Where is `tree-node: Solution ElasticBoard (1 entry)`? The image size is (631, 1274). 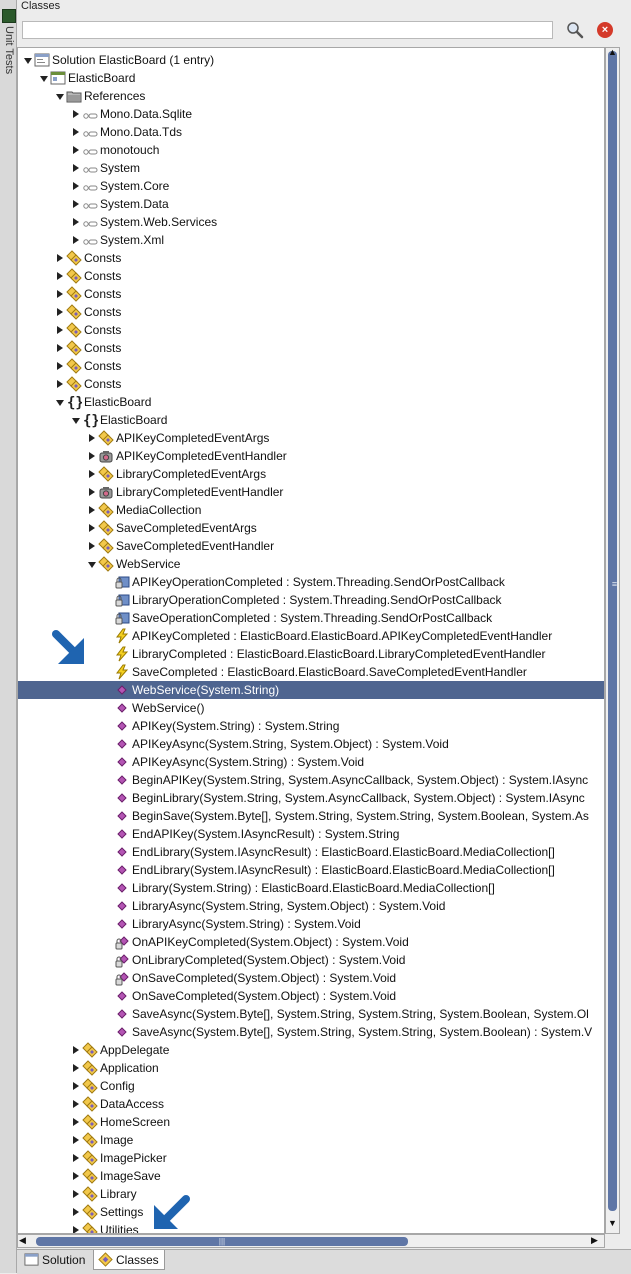 tree-node: Solution ElasticBoard (1 entry) is located at coordinates (311, 60).